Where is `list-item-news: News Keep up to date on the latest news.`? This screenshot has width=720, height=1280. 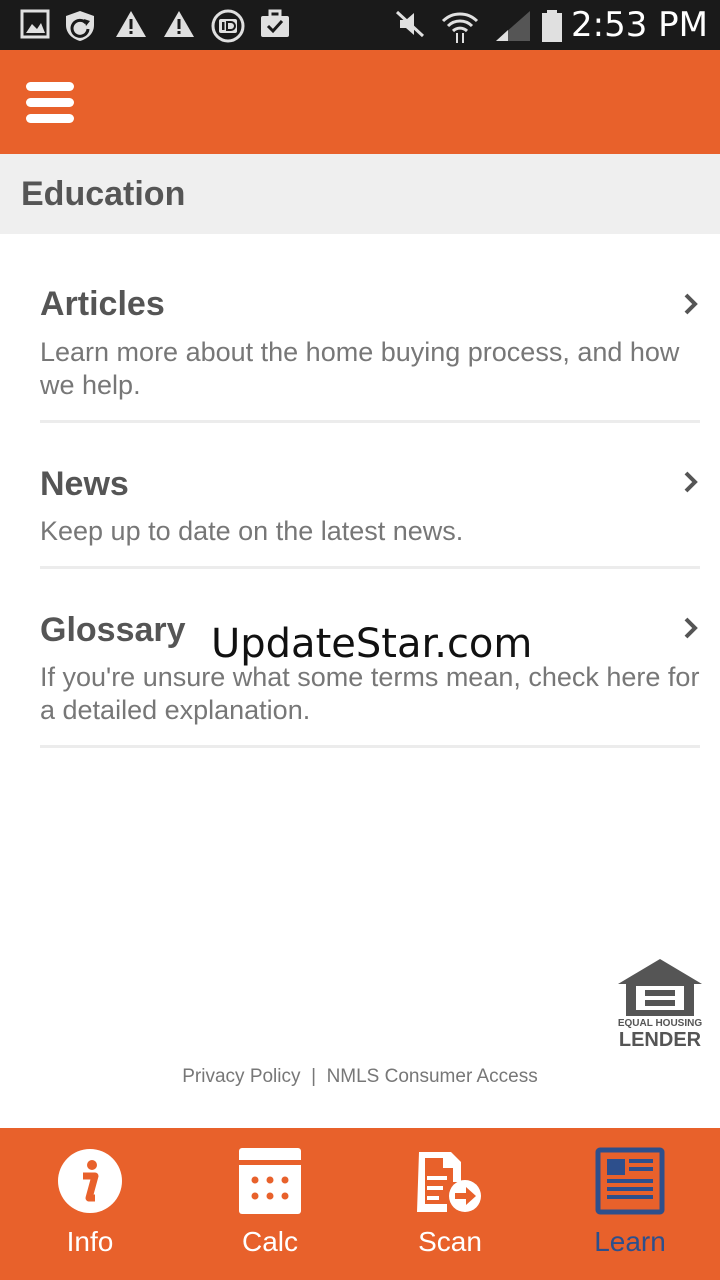
list-item-news: News Keep up to date on the latest news. is located at coordinates (370, 504).